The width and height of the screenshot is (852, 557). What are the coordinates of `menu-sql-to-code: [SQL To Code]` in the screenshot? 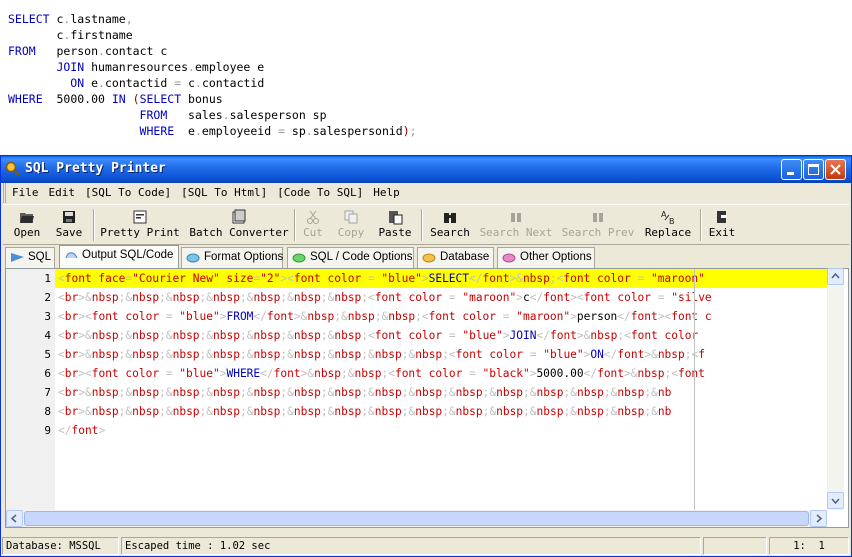 It's located at (128, 193).